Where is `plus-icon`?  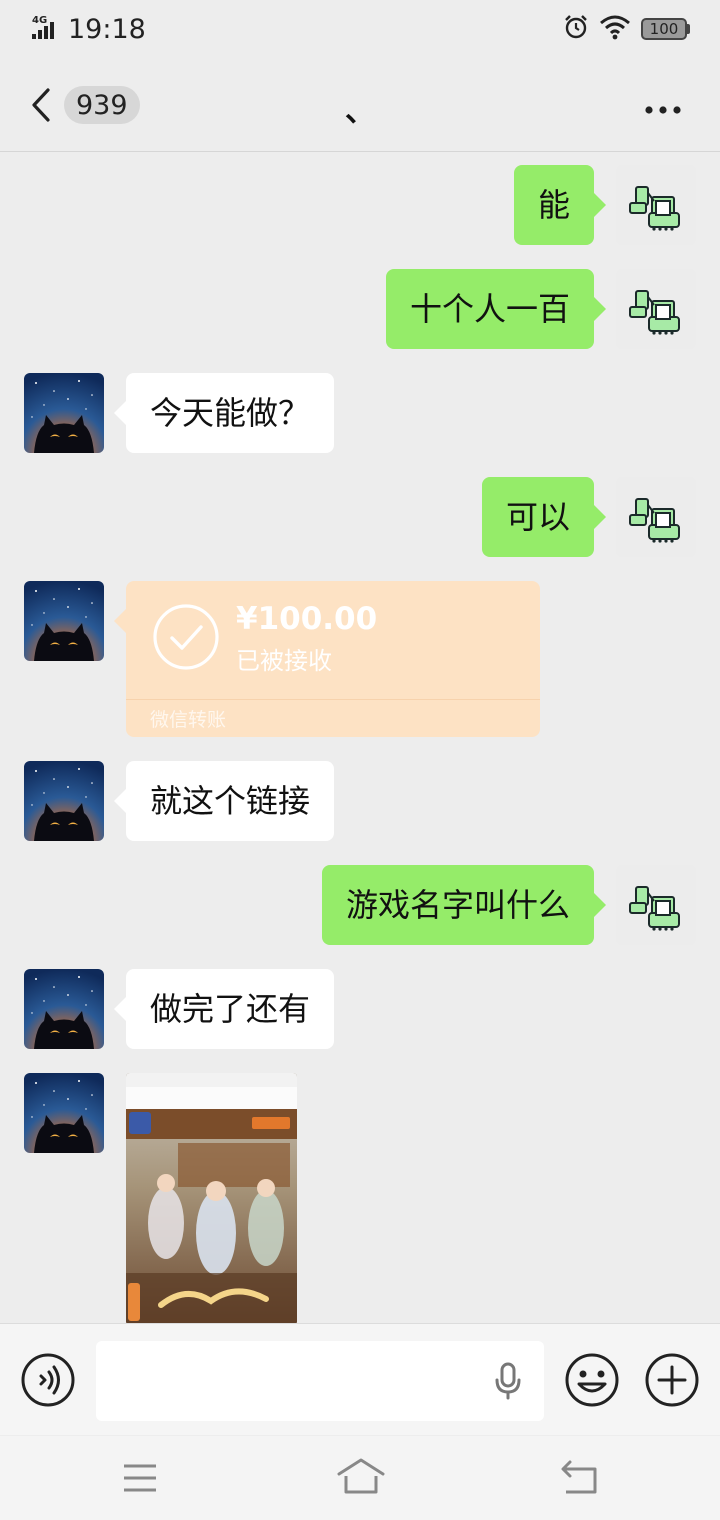 plus-icon is located at coordinates (672, 1382).